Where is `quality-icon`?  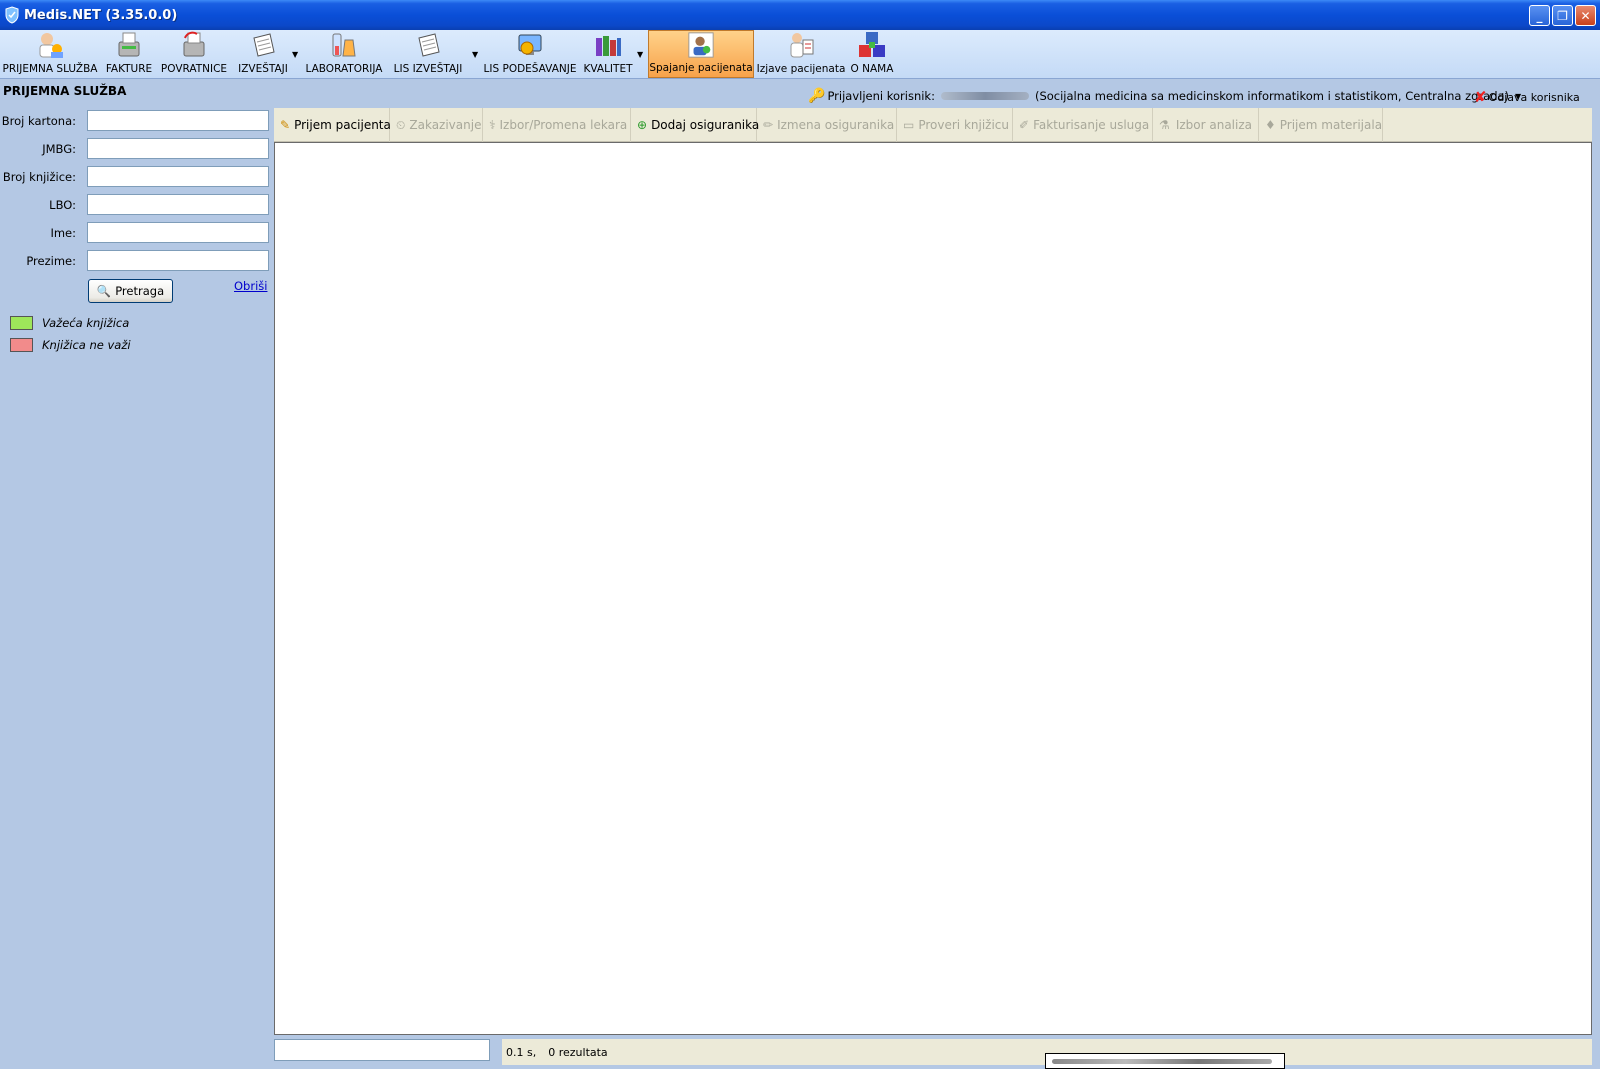 quality-icon is located at coordinates (608, 46).